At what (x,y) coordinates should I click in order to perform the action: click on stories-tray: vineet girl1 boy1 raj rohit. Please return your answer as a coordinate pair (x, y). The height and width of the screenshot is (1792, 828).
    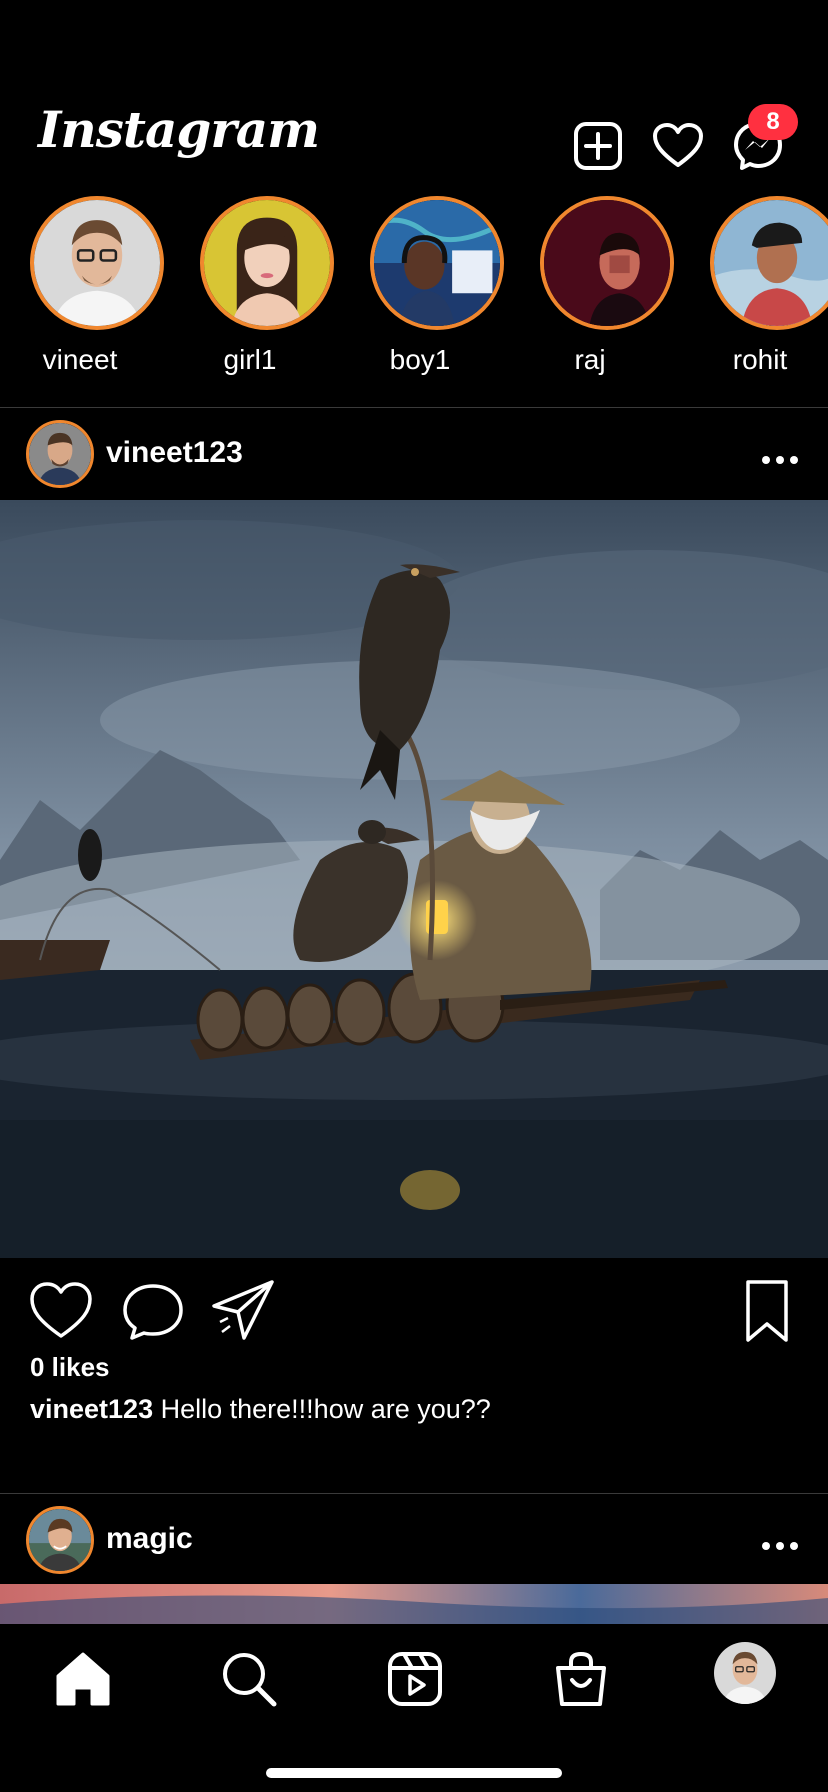
    Looking at the image, I should click on (414, 296).